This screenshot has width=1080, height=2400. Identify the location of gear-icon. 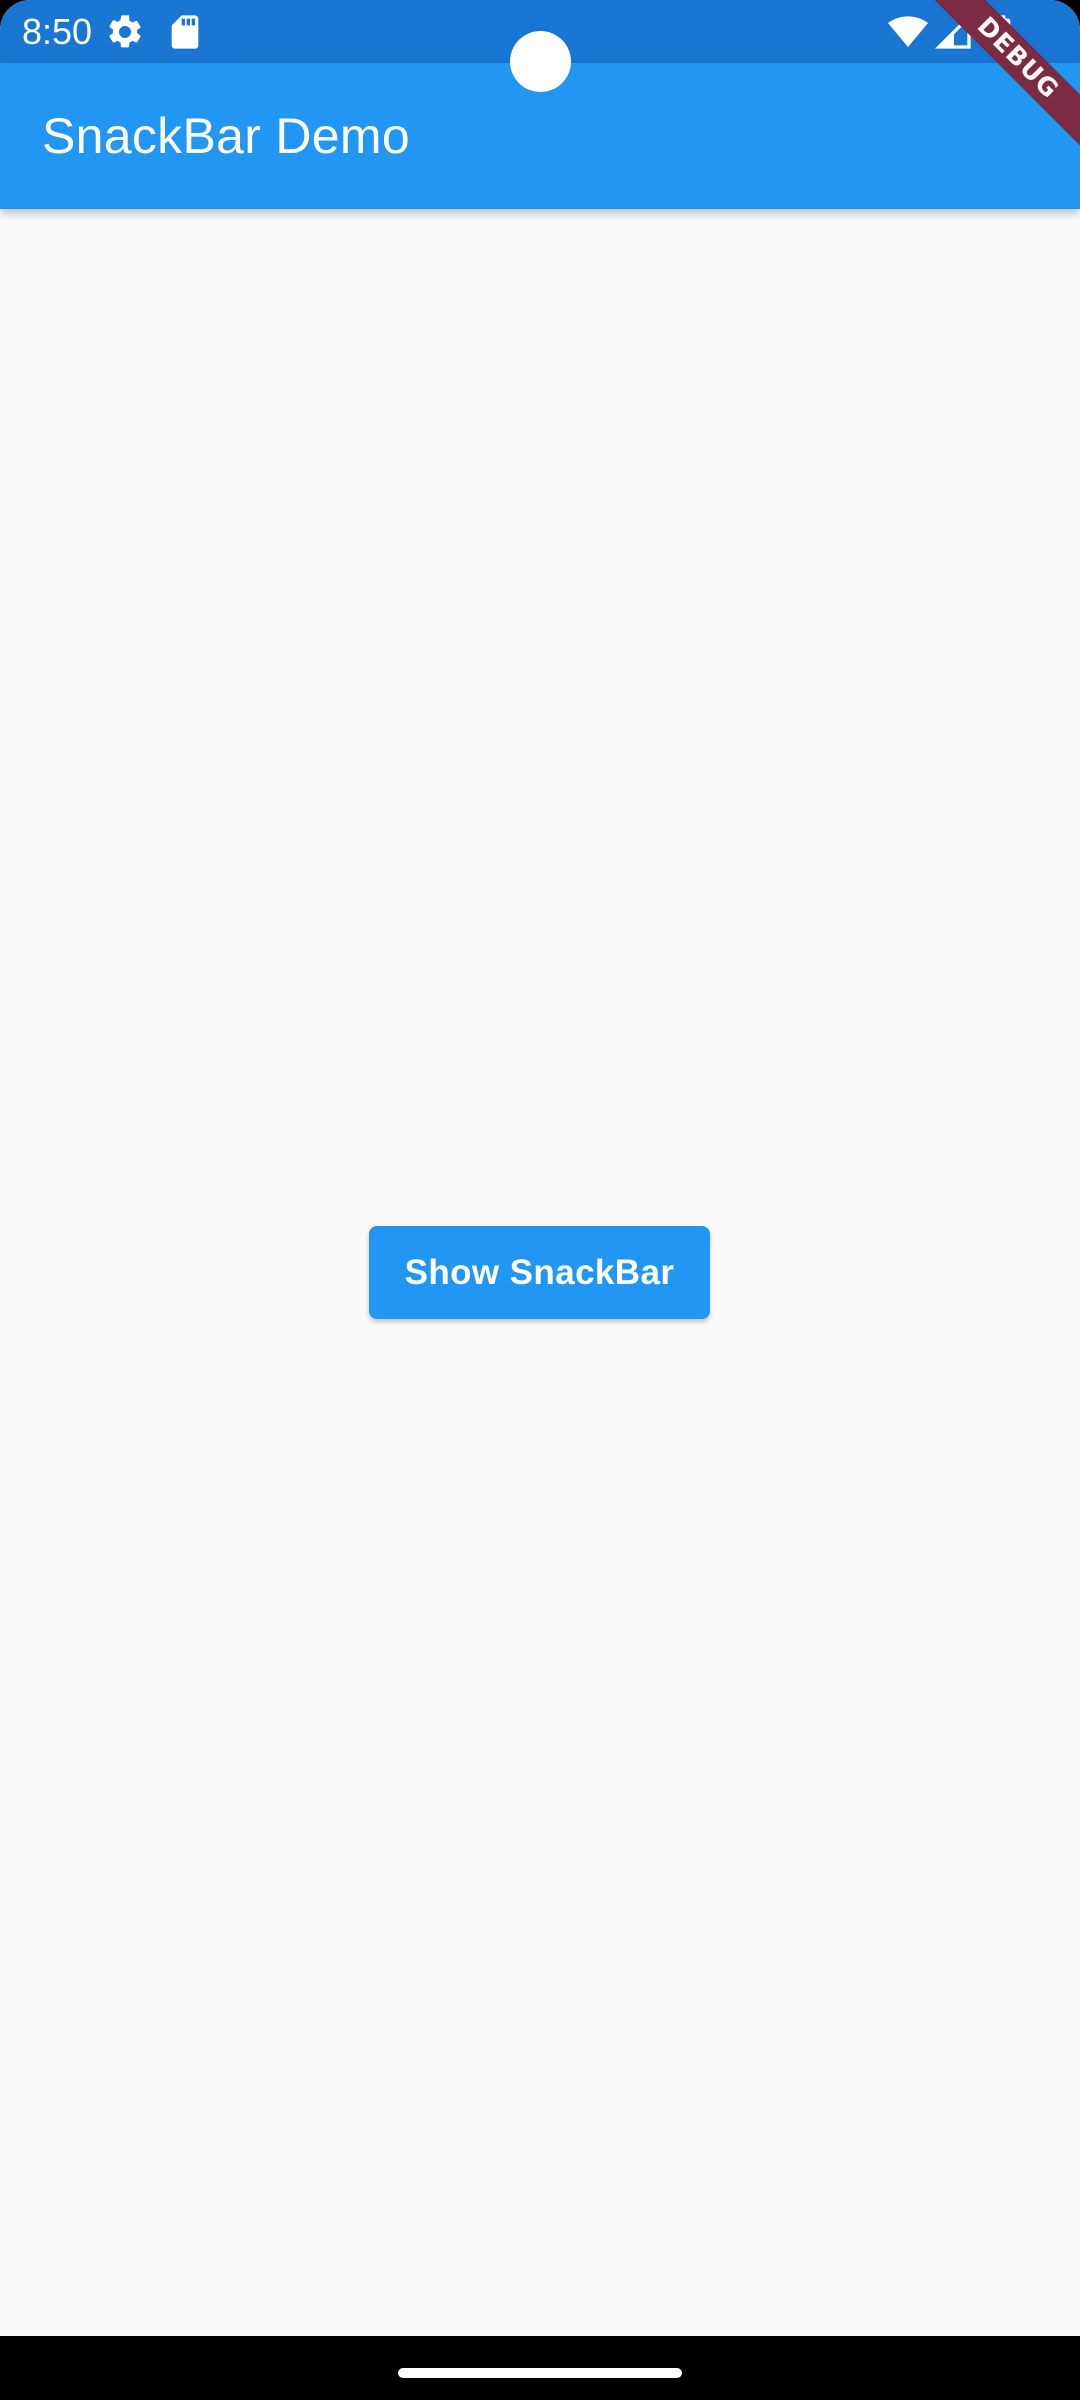
(125, 32).